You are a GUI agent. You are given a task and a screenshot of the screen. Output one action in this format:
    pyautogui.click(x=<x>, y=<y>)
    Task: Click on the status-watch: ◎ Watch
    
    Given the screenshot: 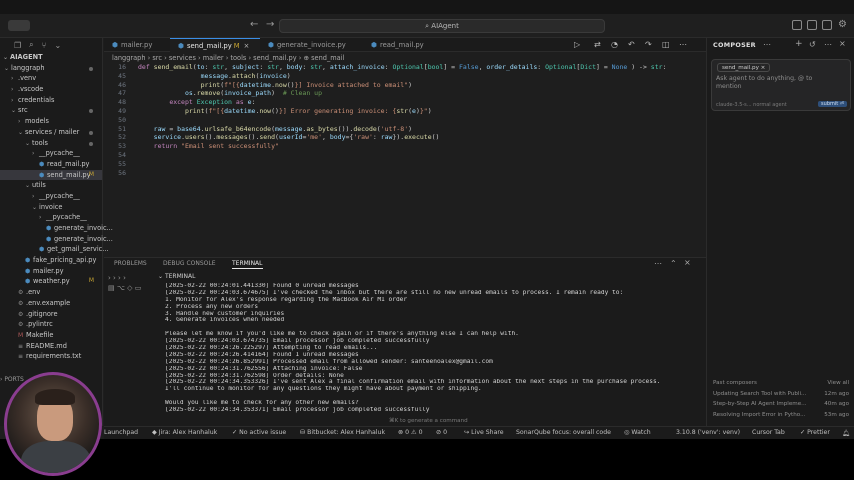 What is the action you would take?
    pyautogui.click(x=637, y=432)
    